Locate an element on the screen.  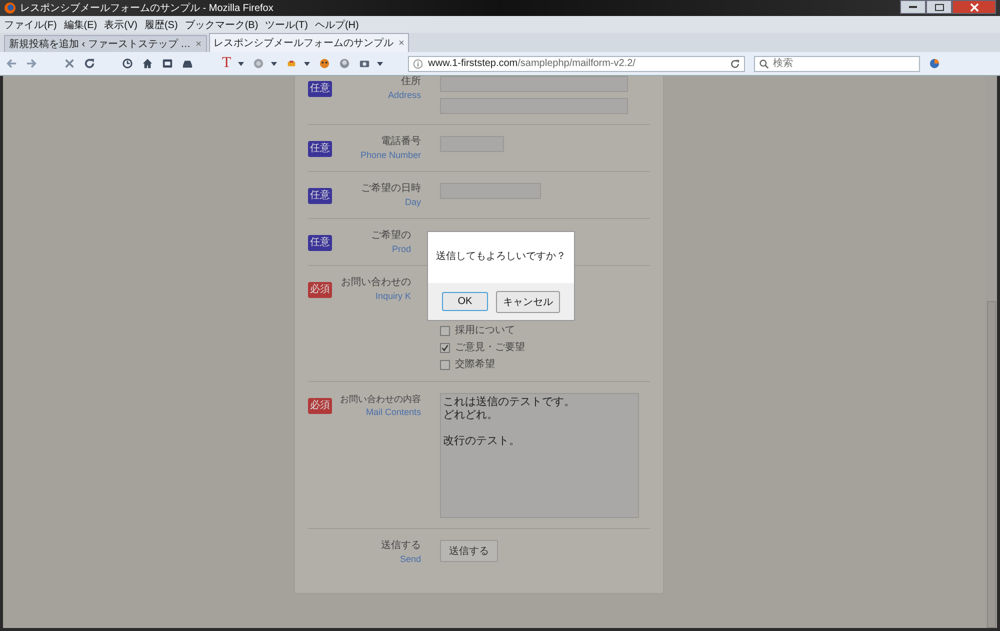
checkbox-label: ご意見・ご要望 is located at coordinates (490, 348).